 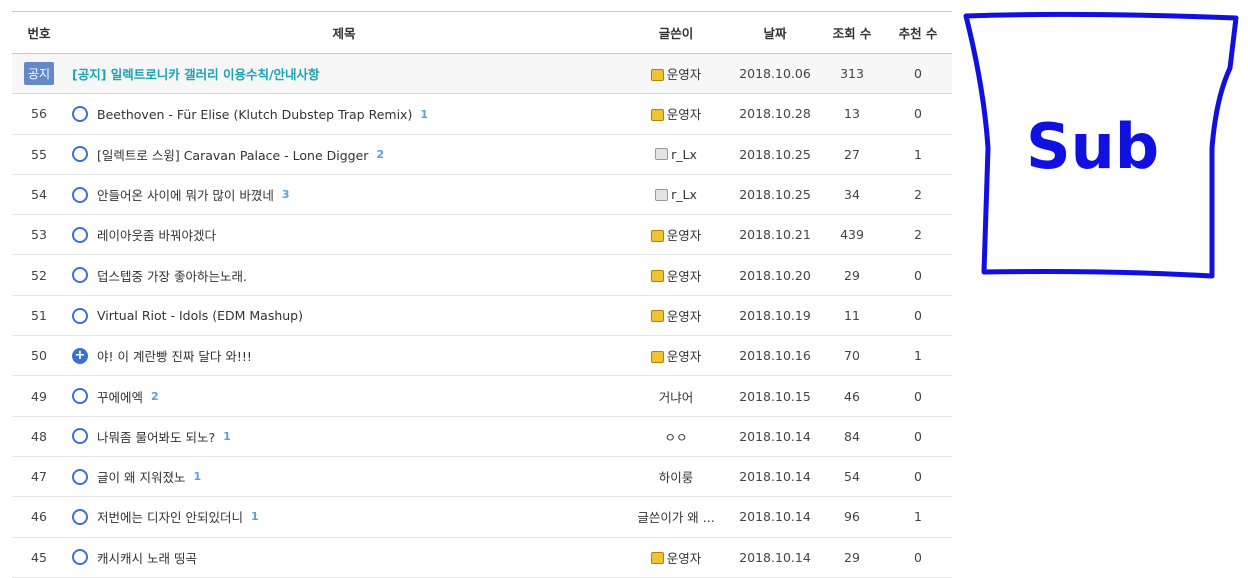 I want to click on notice-views: 313, so click(x=852, y=74).